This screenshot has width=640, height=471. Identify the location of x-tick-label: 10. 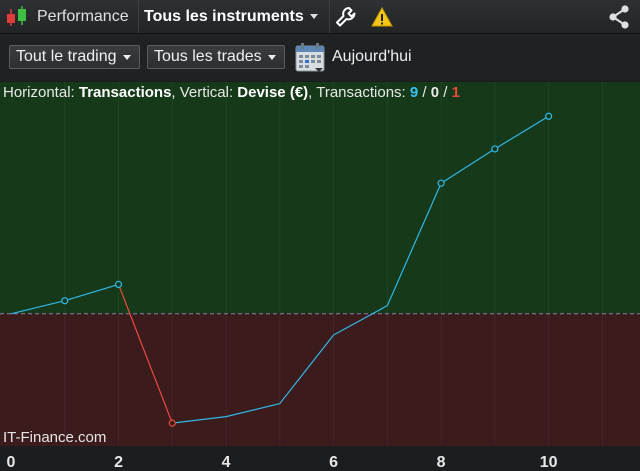
(549, 462).